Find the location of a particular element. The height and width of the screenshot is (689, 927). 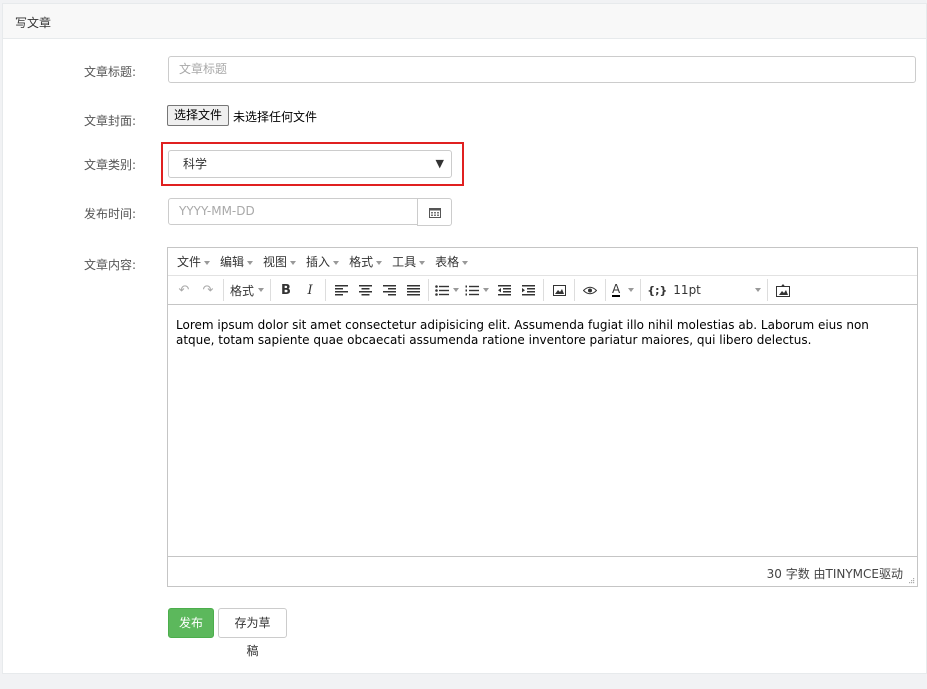

fontsize-dropdown: 11pt is located at coordinates (717, 290).